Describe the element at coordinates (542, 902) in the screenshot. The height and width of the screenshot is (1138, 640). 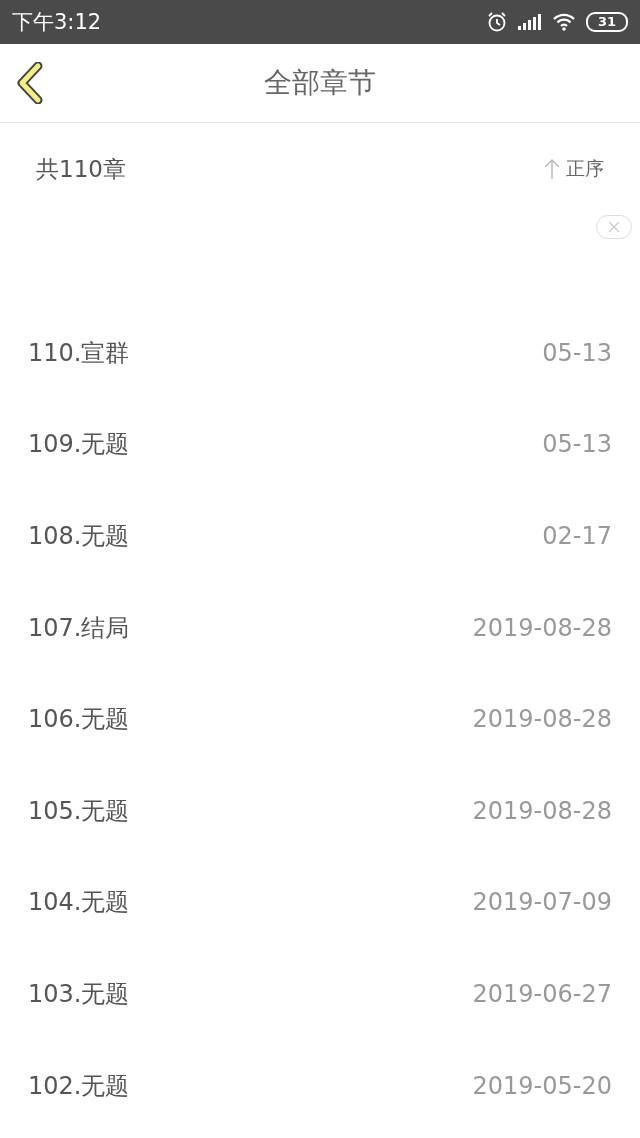
I see `chapter-date: 2019-07-09` at that location.